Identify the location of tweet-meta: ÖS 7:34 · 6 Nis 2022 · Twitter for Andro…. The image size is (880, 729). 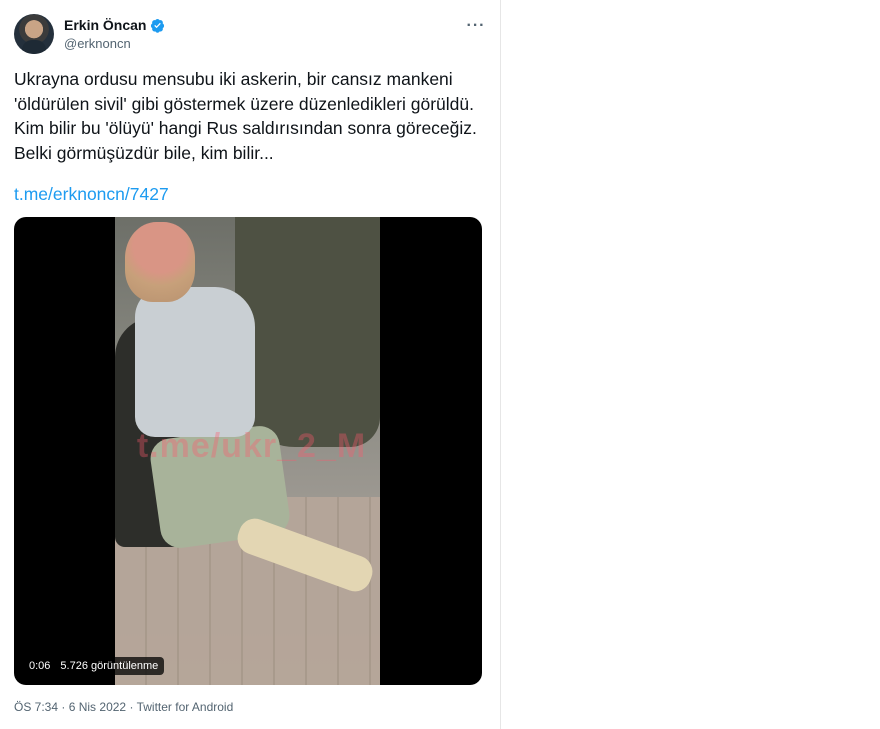
(123, 707).